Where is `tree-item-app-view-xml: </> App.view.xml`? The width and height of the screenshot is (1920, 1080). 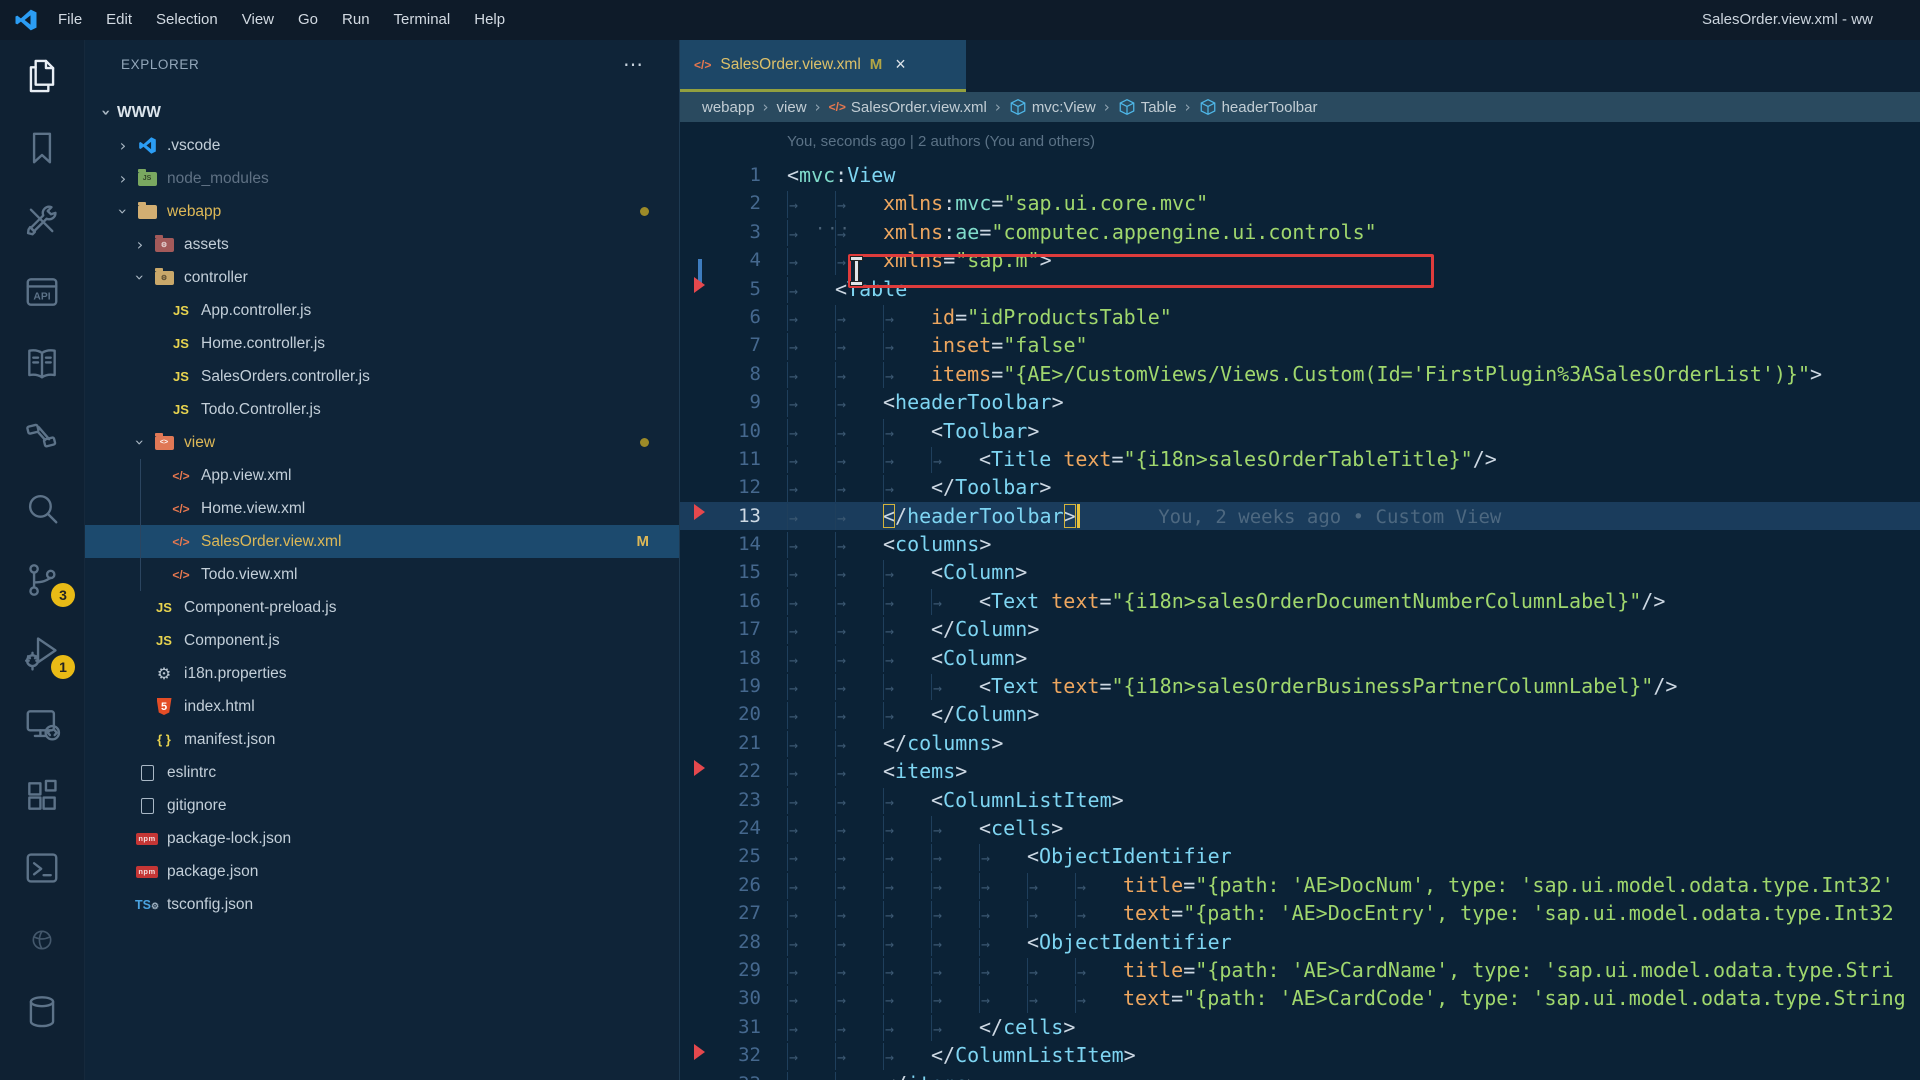 tree-item-app-view-xml: </> App.view.xml is located at coordinates (382, 475).